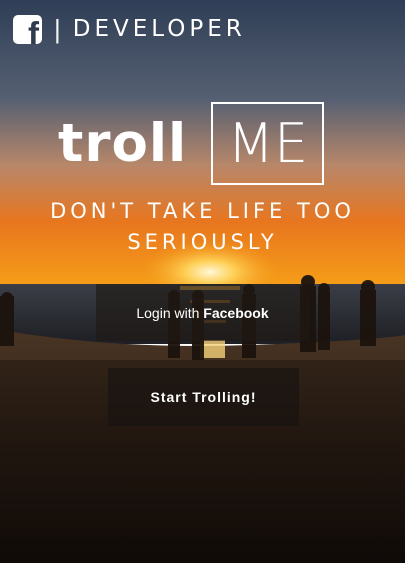  I want to click on logo-boxed-text: ME, so click(268, 143).